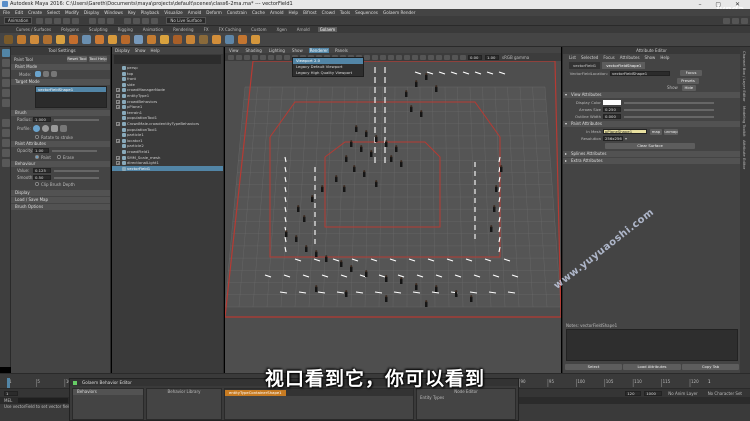 The width and height of the screenshot is (750, 421). Describe the element at coordinates (294, 12) in the screenshot. I see `menu-item: Help` at that location.